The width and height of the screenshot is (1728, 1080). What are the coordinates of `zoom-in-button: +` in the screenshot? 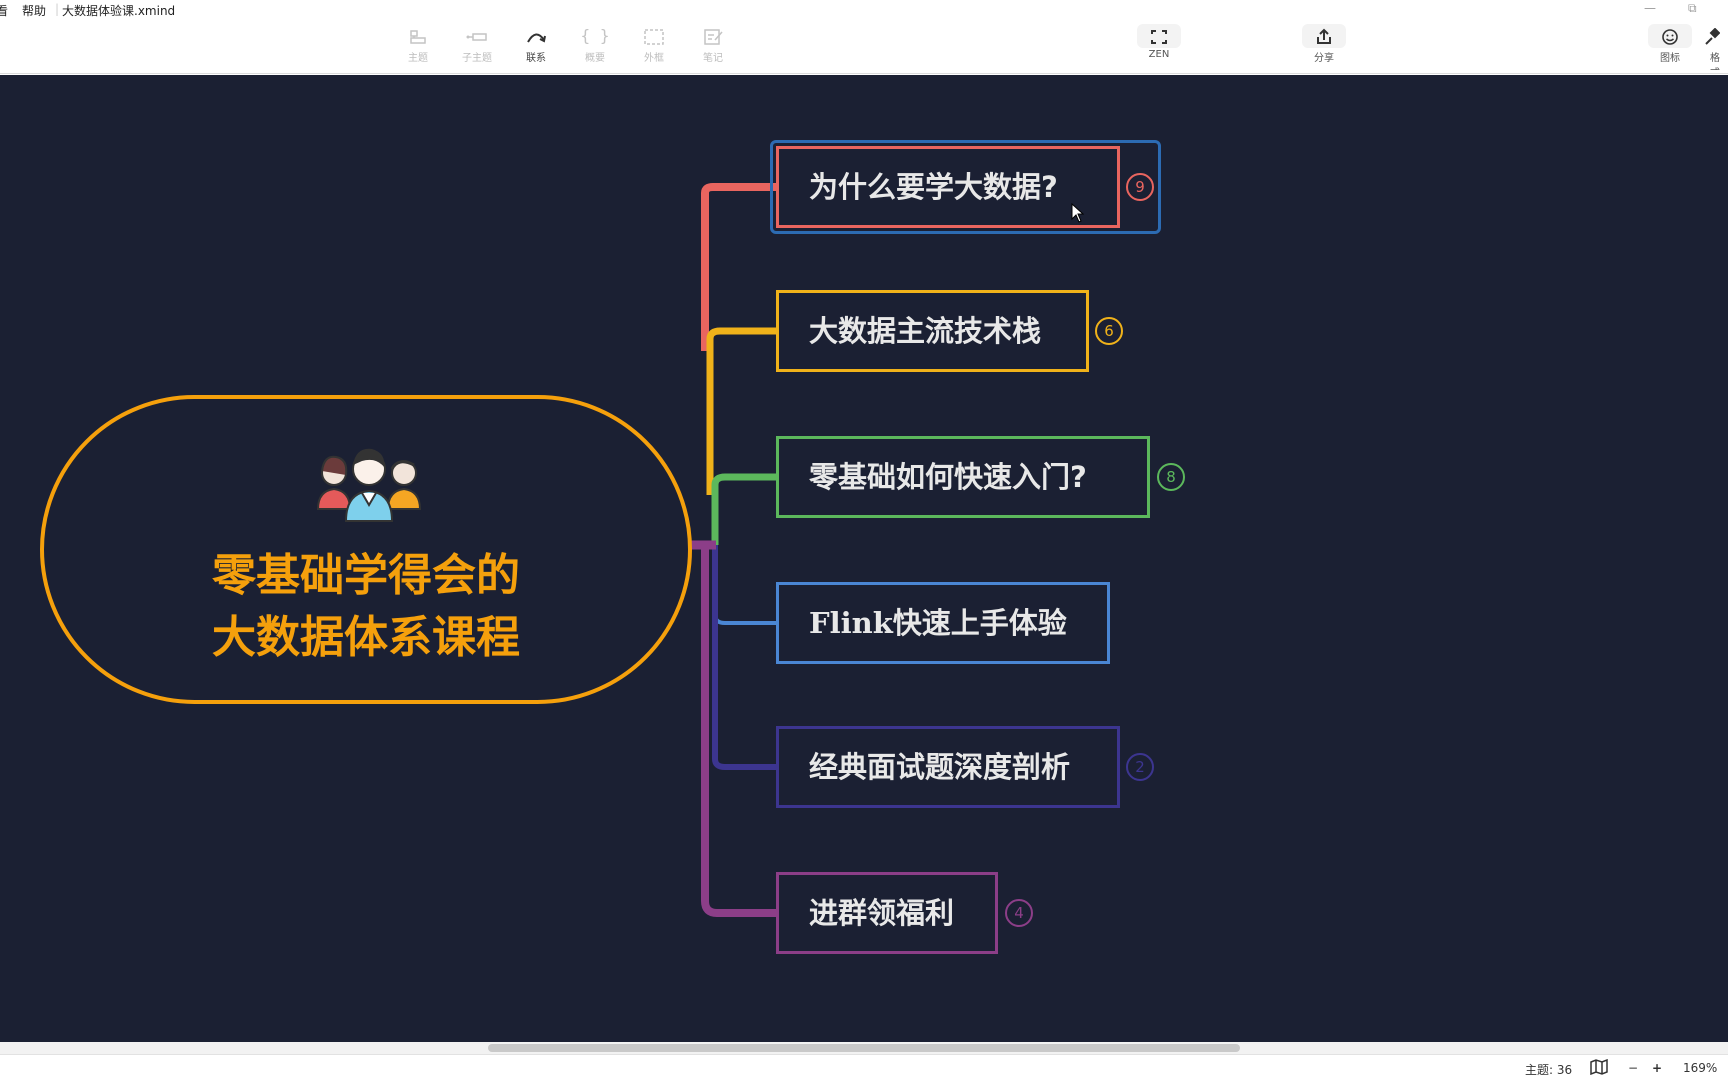 It's located at (1657, 1068).